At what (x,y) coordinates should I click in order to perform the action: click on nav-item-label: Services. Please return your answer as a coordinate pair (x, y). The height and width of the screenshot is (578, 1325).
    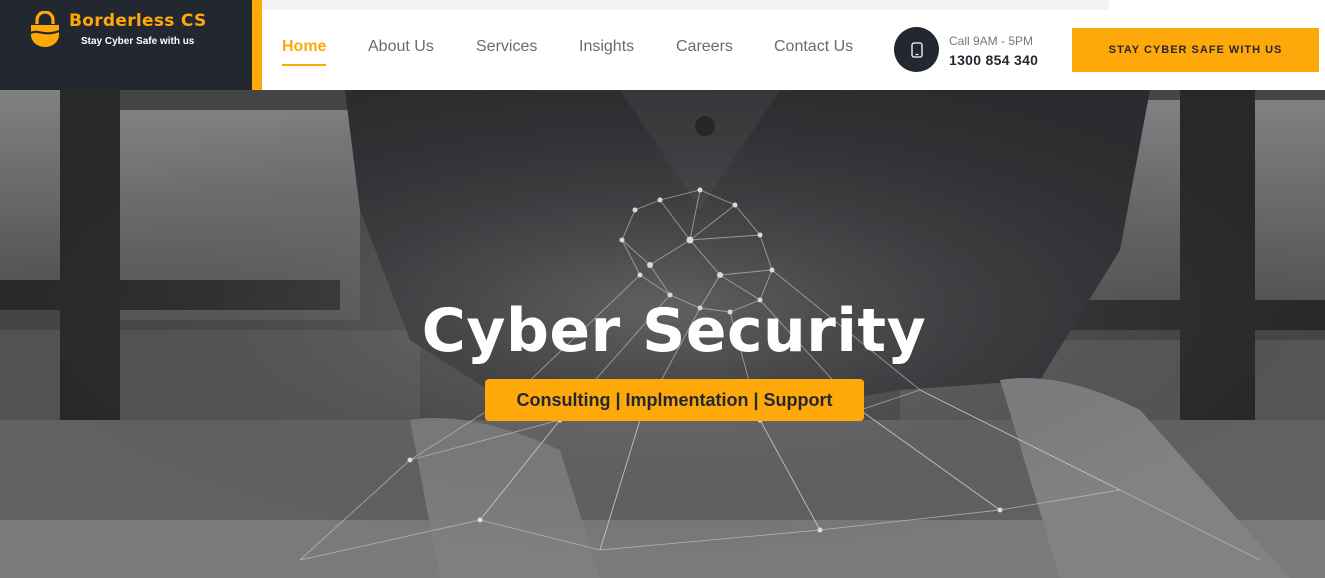
    Looking at the image, I should click on (507, 46).